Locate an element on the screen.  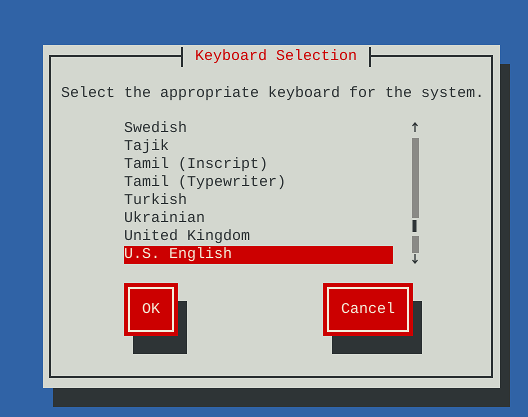
scrollbar is located at coordinates (415, 192).